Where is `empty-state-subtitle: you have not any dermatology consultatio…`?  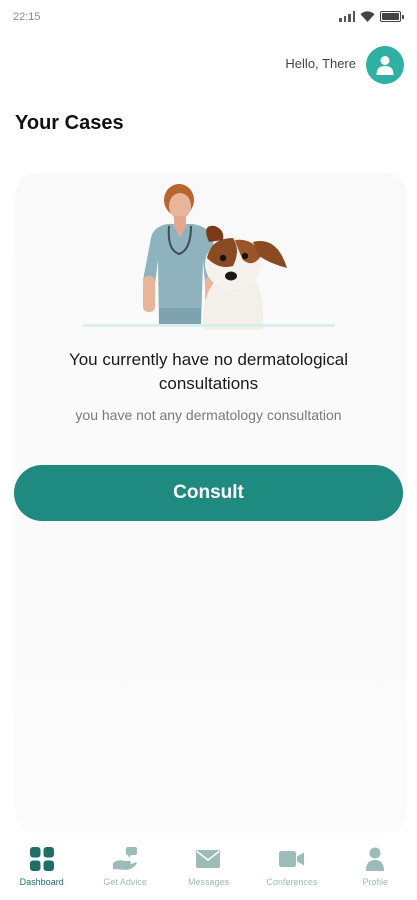
empty-state-subtitle: you have not any dermatology consultatio… is located at coordinates (208, 415).